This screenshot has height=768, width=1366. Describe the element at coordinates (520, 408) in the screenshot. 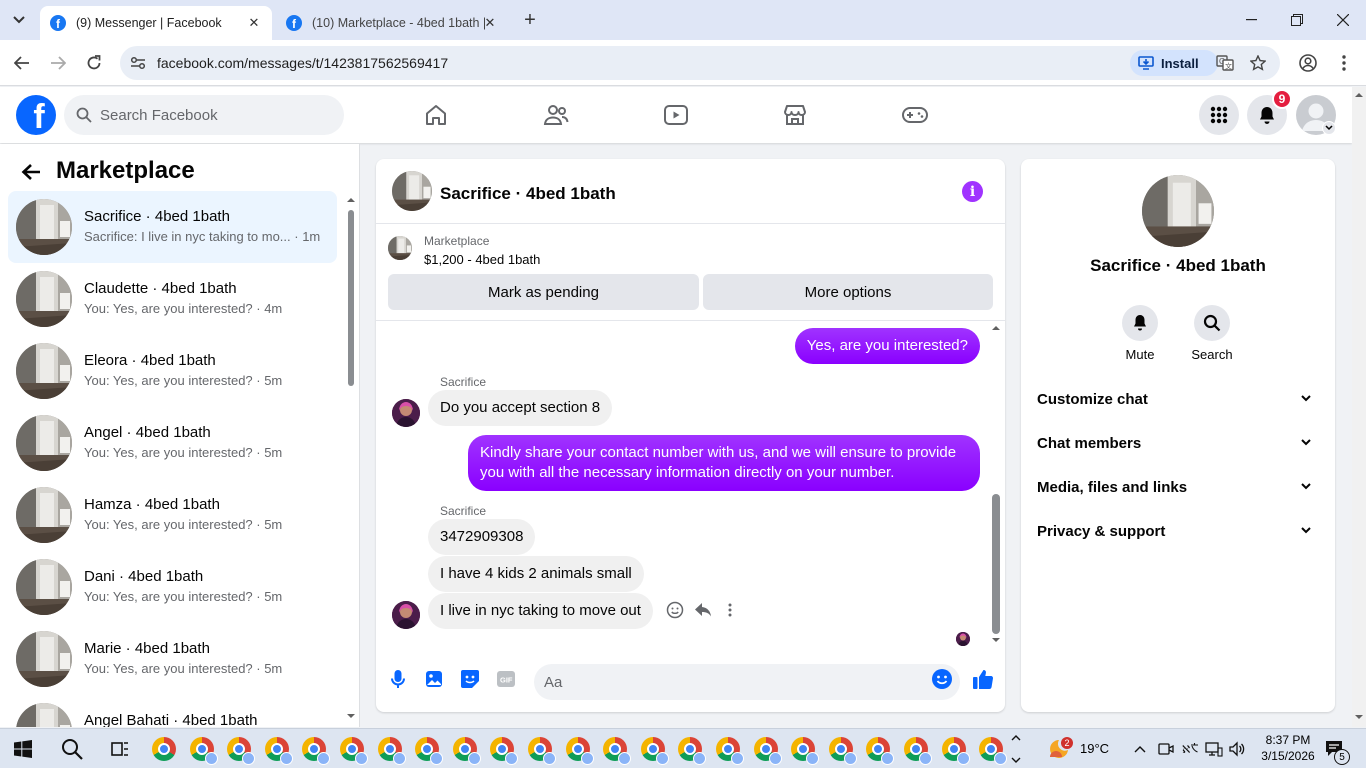

I see `incoming-message: Do you accept section 8` at that location.